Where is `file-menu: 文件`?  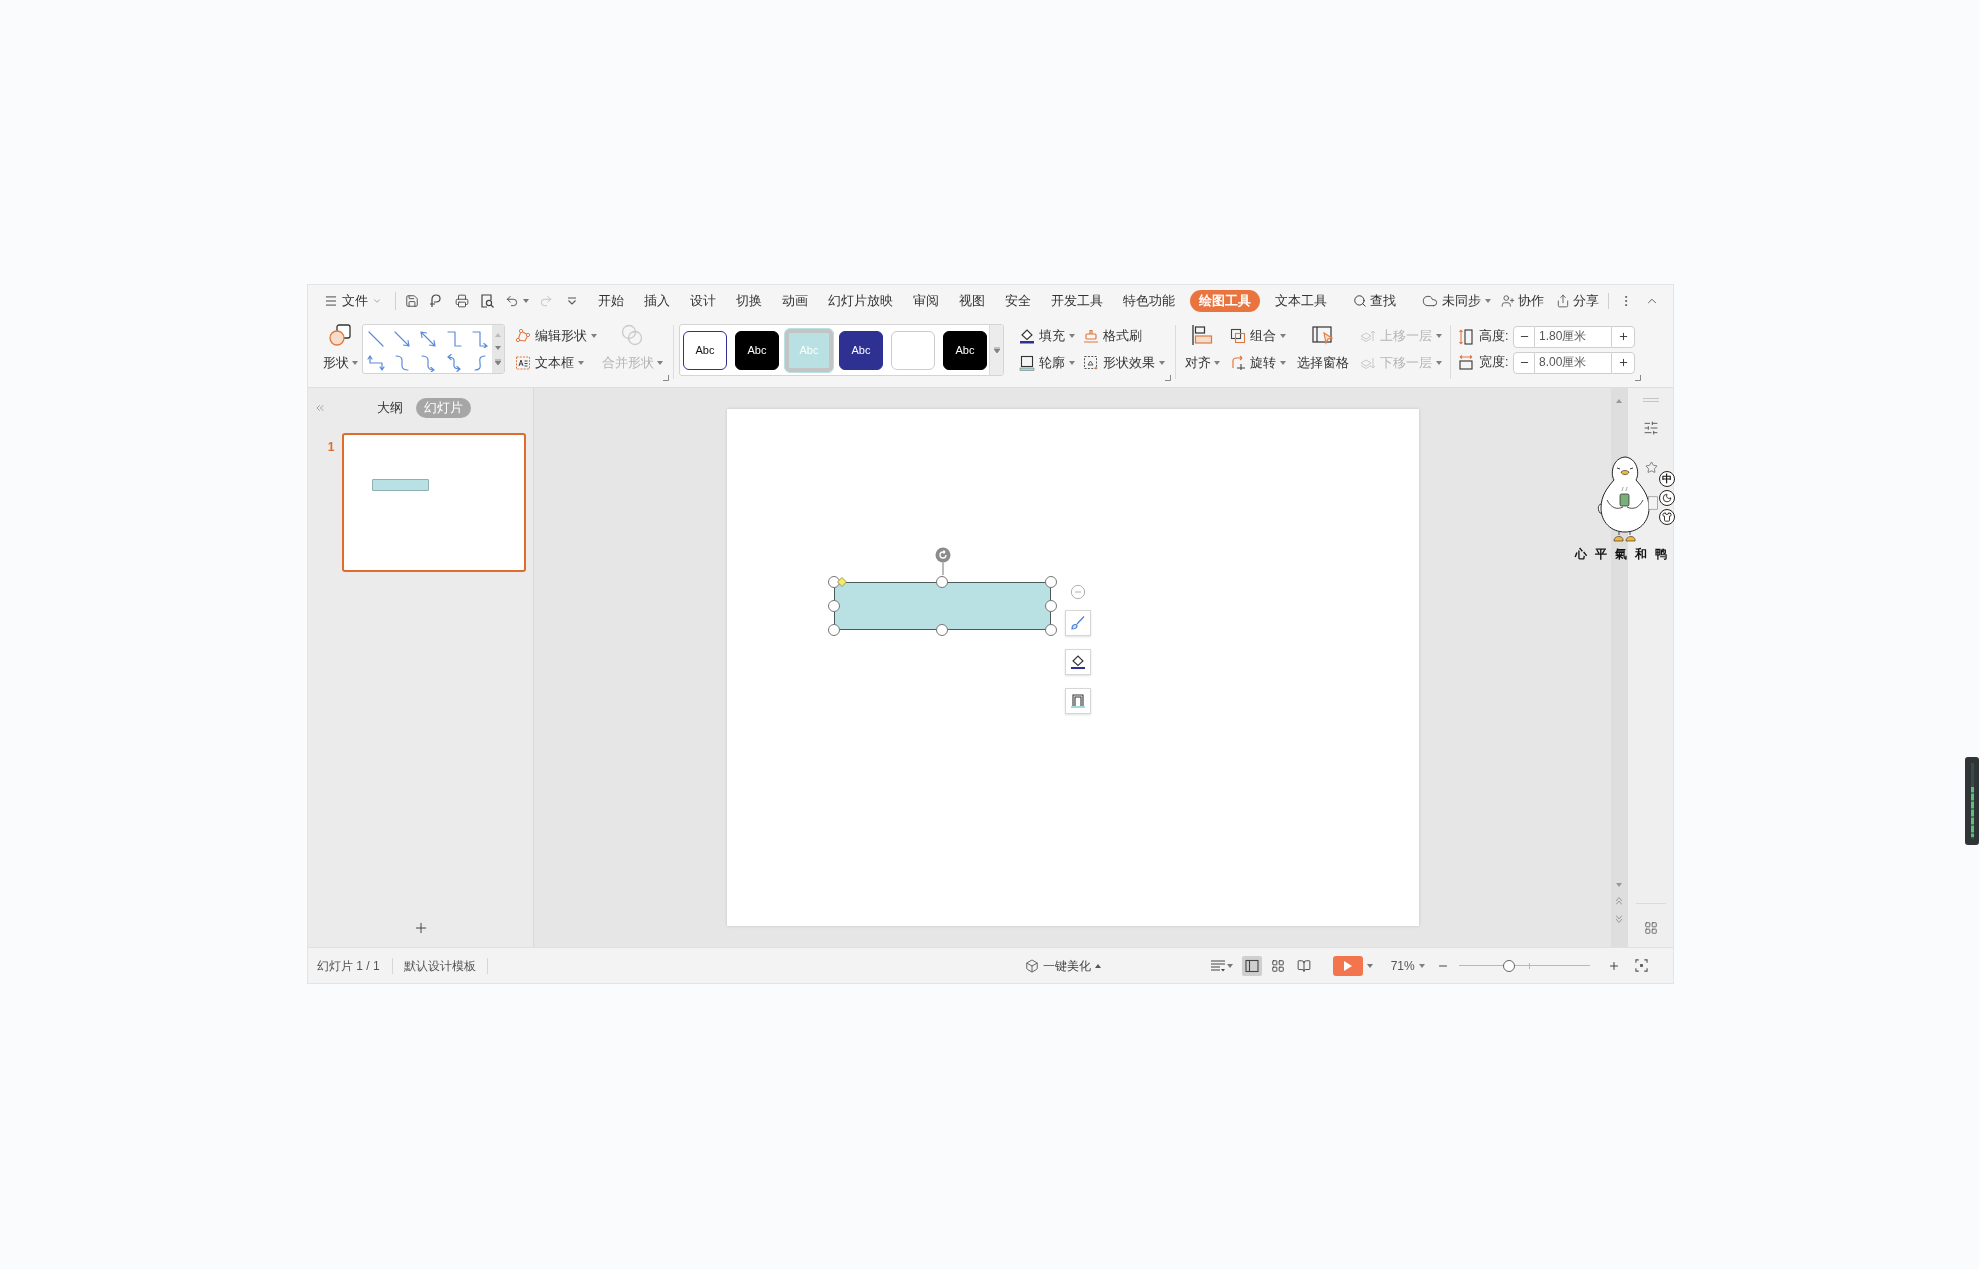 file-menu: 文件 is located at coordinates (353, 301).